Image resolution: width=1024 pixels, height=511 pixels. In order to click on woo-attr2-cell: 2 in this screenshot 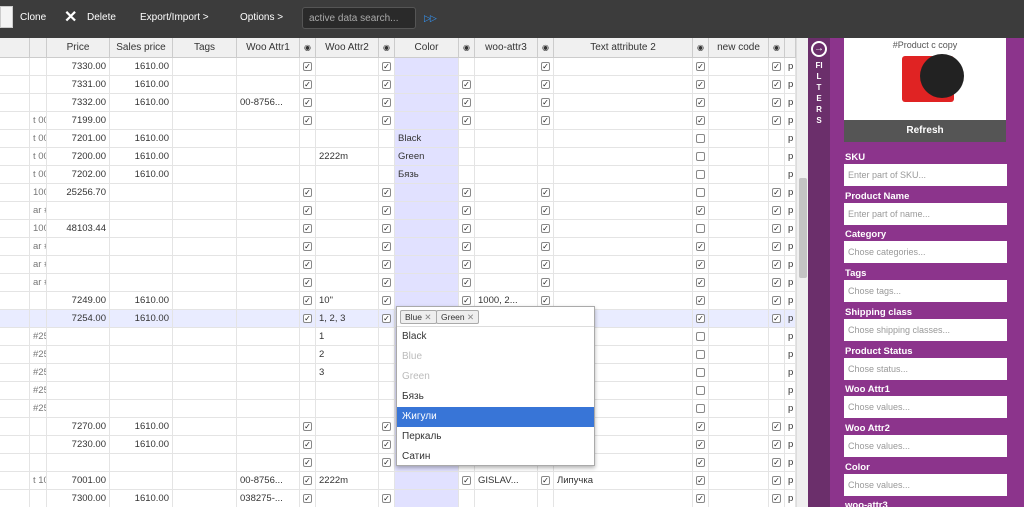, I will do `click(347, 355)`.